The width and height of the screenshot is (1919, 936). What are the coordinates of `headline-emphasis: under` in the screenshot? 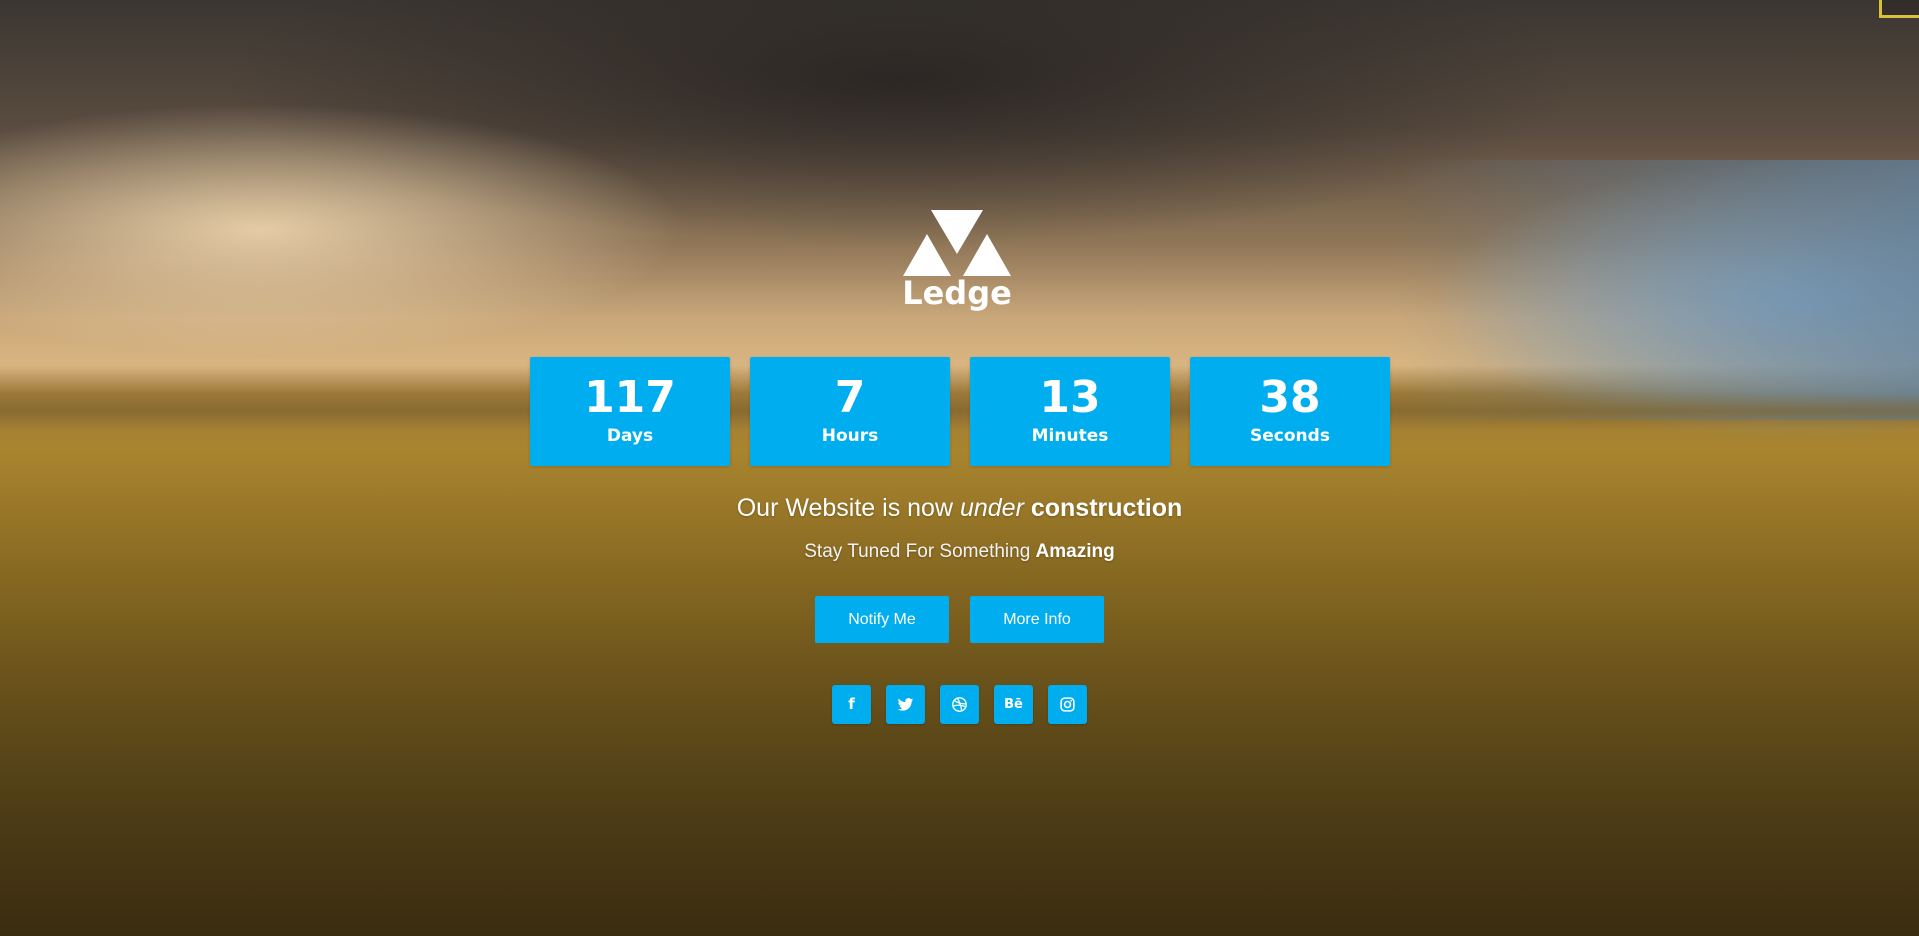 It's located at (991, 508).